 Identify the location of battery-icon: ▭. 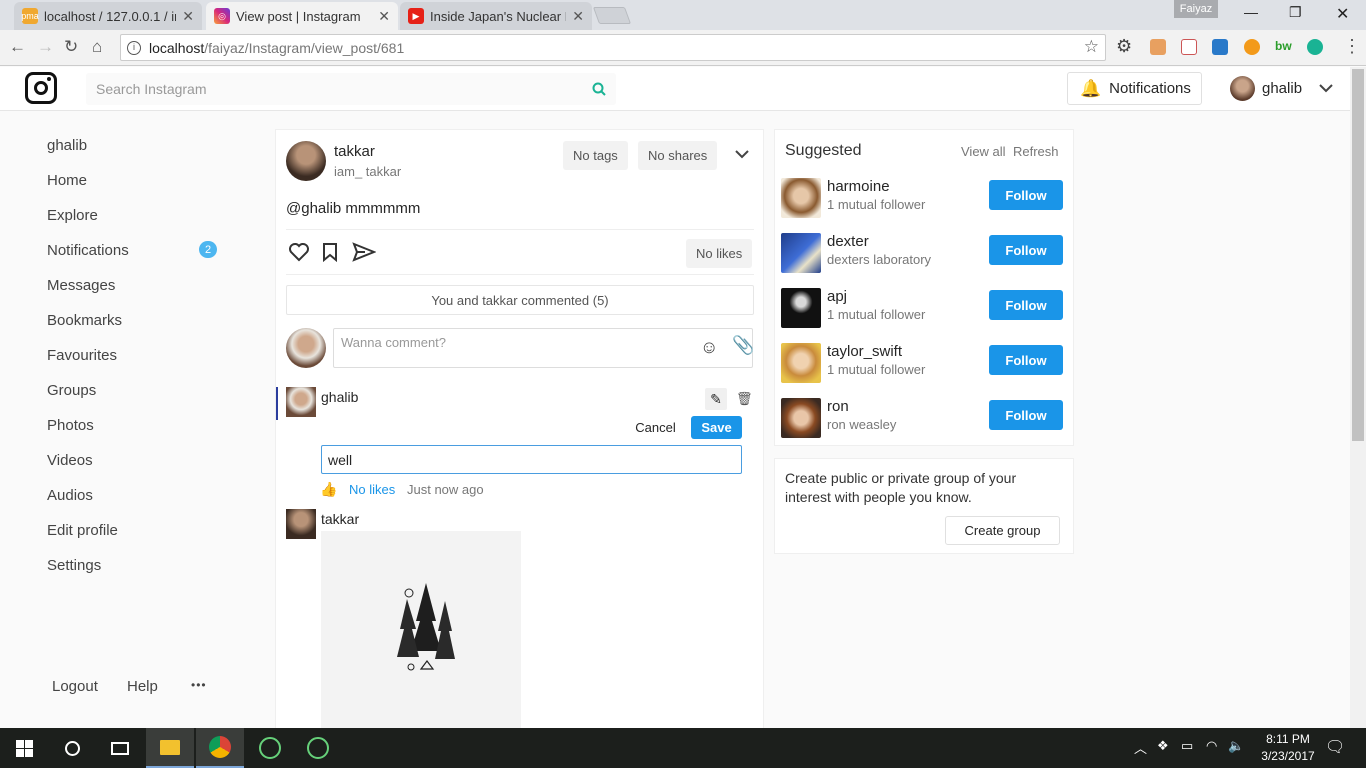
(1187, 746).